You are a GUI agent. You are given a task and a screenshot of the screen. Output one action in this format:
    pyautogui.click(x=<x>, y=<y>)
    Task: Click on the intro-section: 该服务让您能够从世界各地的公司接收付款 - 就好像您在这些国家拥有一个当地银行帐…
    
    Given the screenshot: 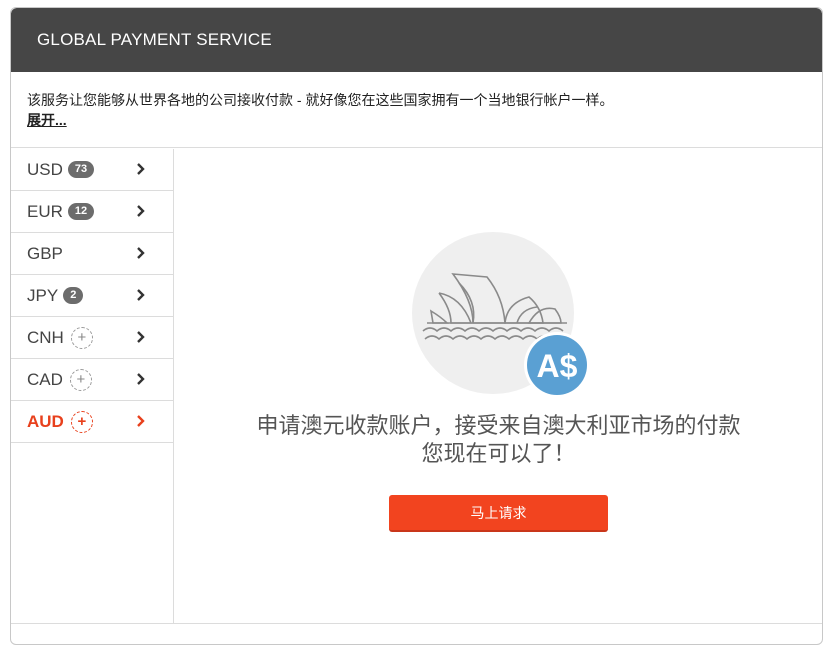 What is the action you would take?
    pyautogui.click(x=416, y=110)
    